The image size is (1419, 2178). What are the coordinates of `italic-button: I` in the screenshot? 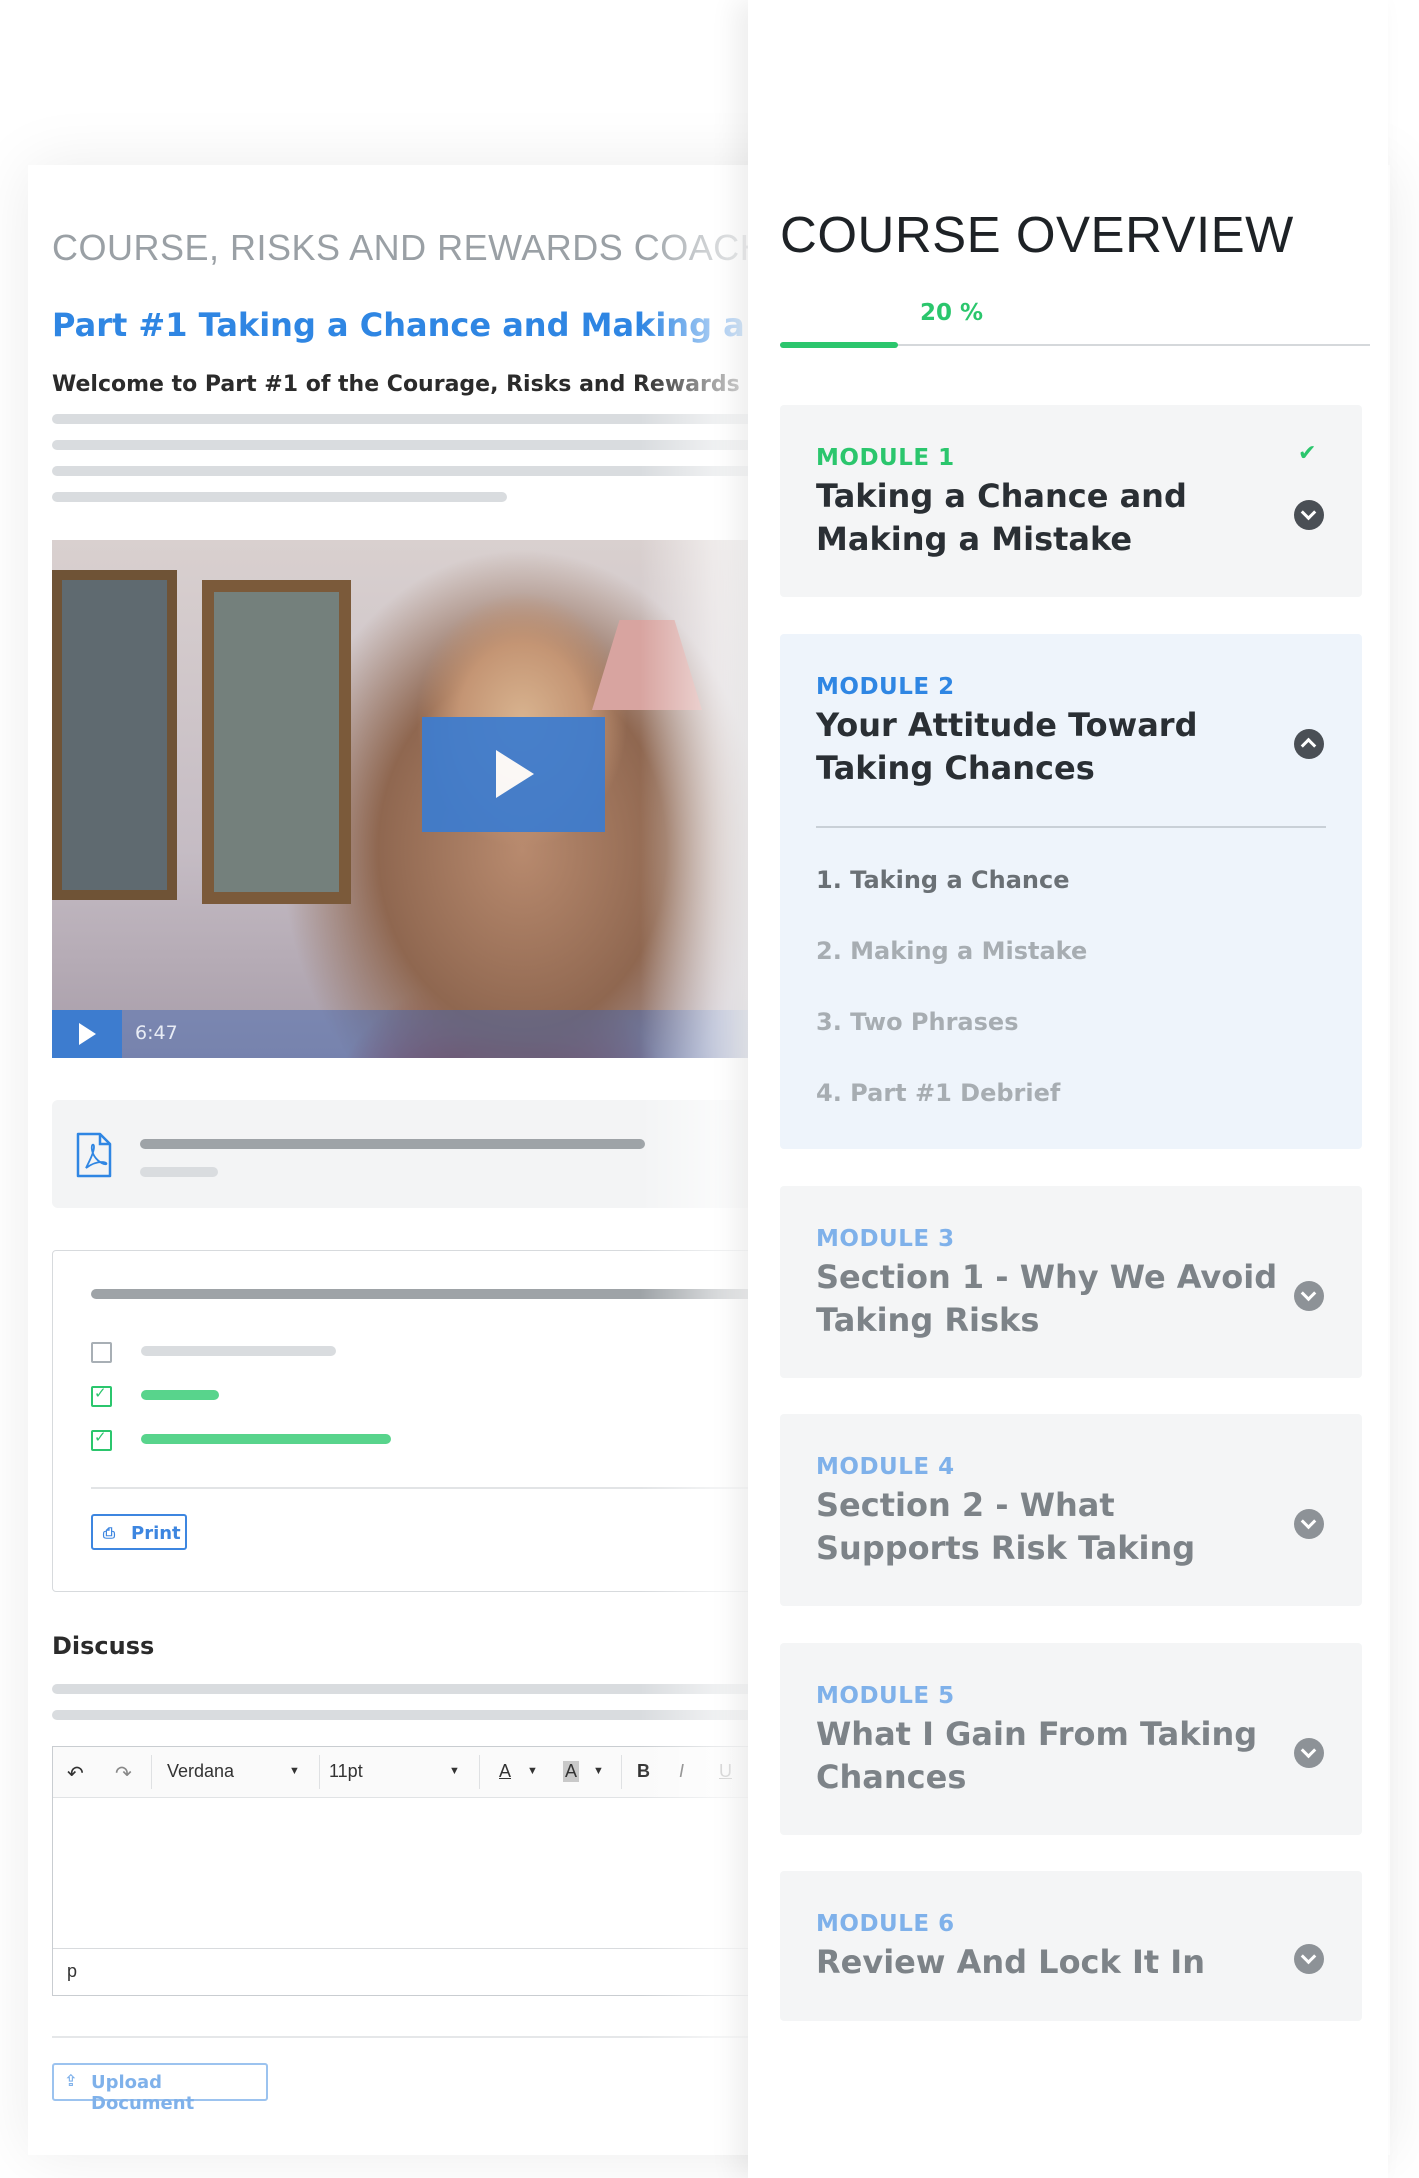 It's located at (681, 1771).